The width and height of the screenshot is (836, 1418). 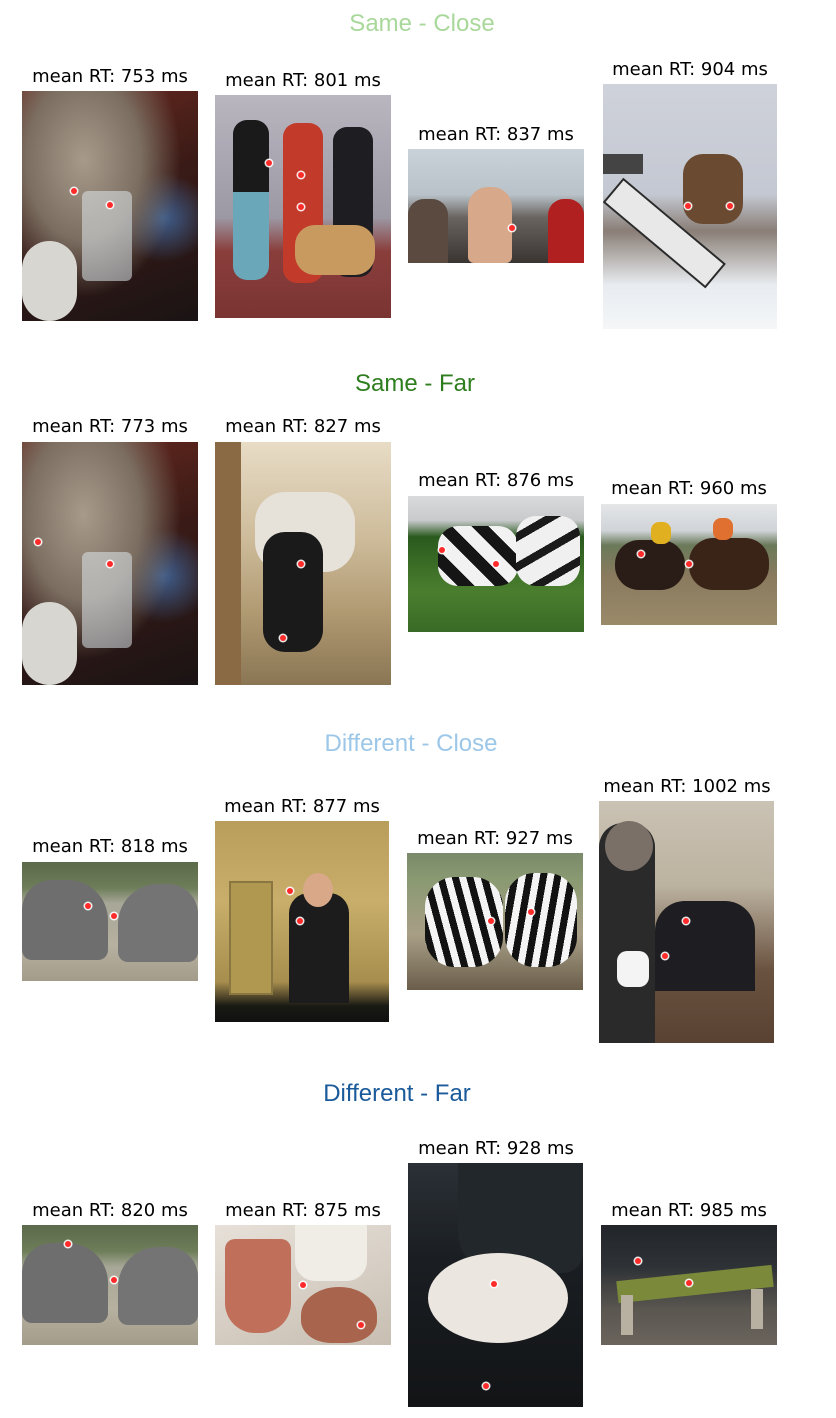 What do you see at coordinates (110, 1210) in the screenshot?
I see `mean-rt-label: mean RT: 820 ms` at bounding box center [110, 1210].